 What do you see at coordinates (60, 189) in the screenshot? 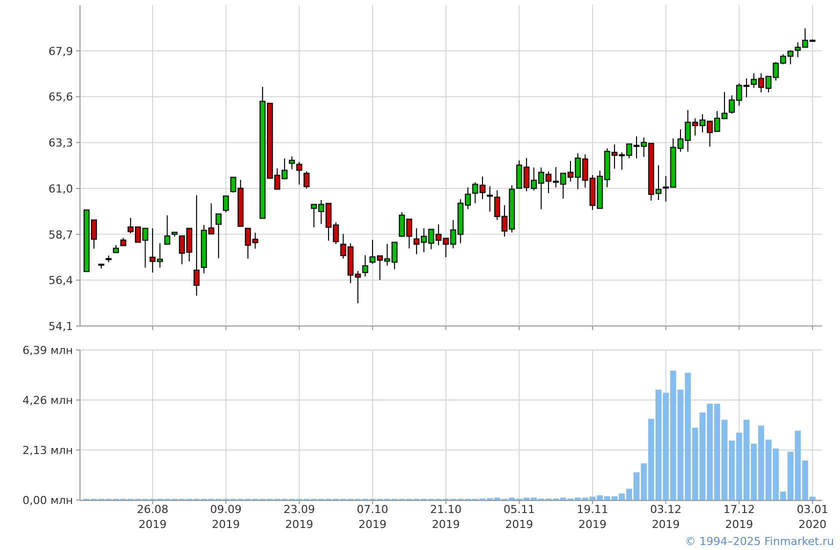
I see `axis-label: 61,0` at bounding box center [60, 189].